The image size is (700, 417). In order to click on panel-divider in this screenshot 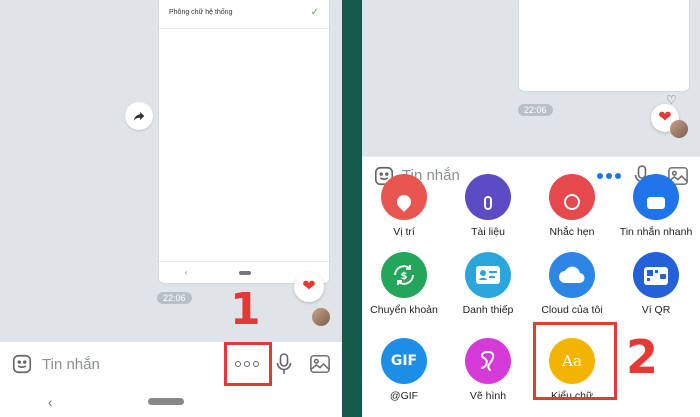, I will do `click(352, 208)`.